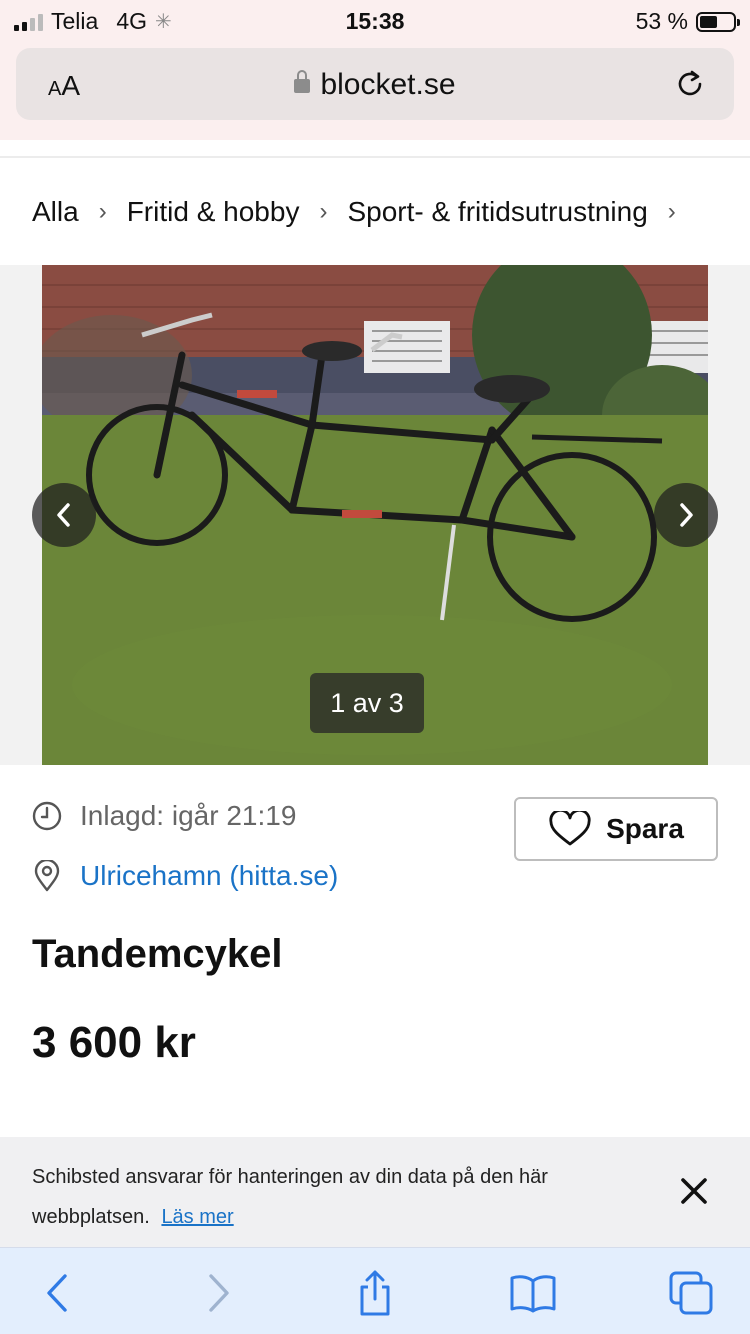  I want to click on posted-date: Inlagd: igår 21:19, so click(164, 816).